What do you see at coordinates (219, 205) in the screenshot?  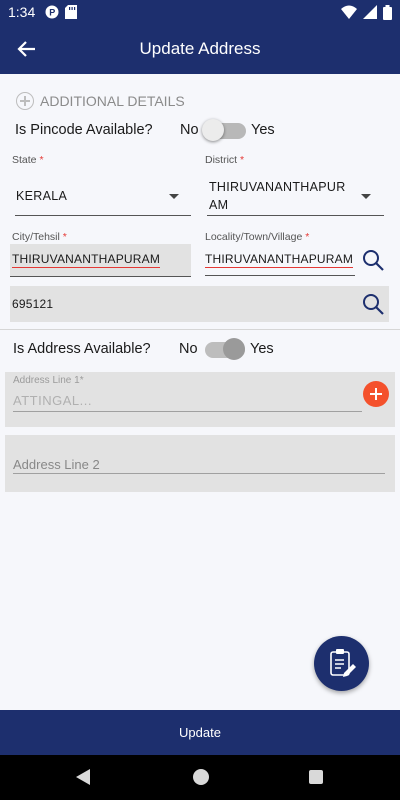 I see `district-value-line2: AM` at bounding box center [219, 205].